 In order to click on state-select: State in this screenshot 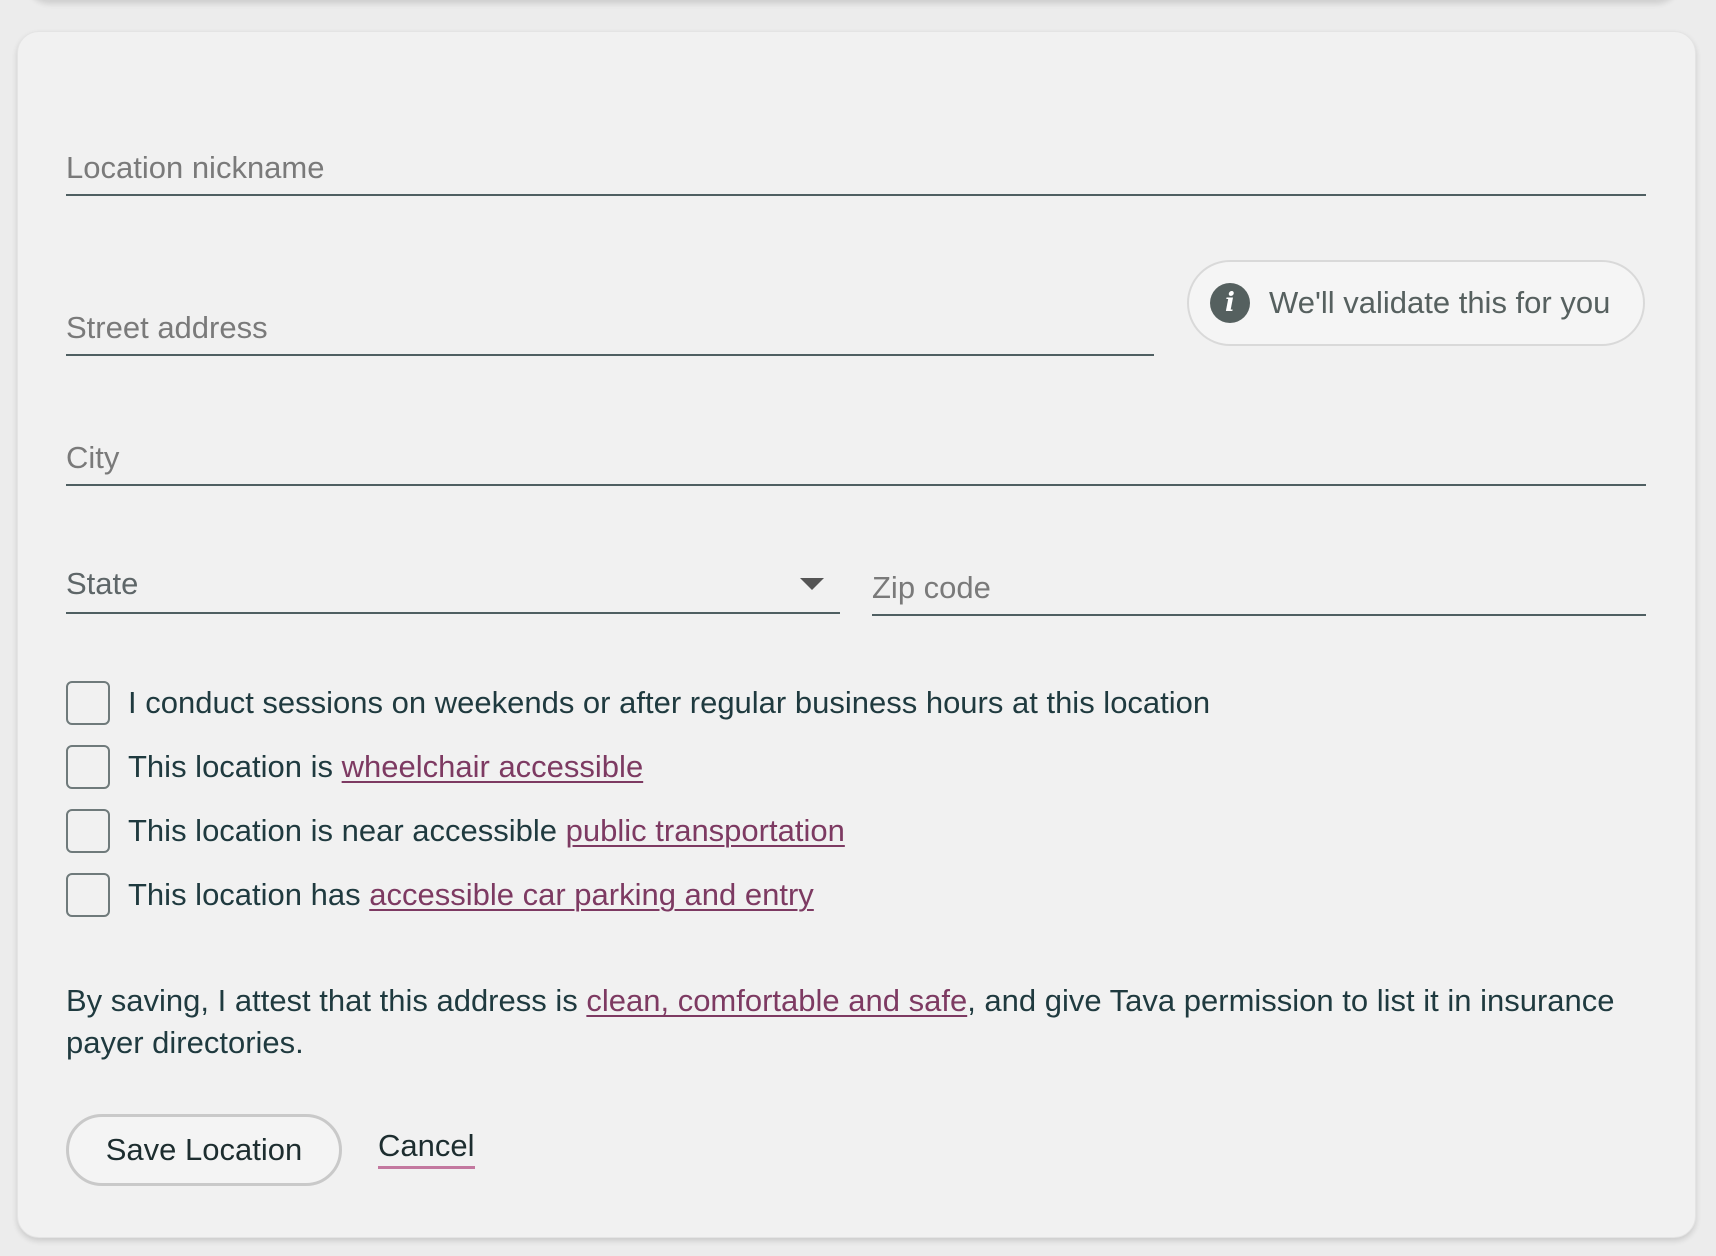, I will do `click(453, 590)`.